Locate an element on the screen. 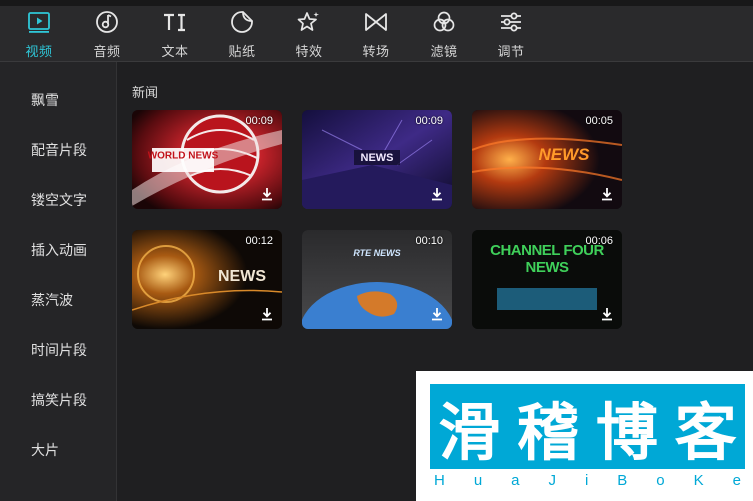 This screenshot has width=753, height=501. tab-adjust: 调节 is located at coordinates (511, 34).